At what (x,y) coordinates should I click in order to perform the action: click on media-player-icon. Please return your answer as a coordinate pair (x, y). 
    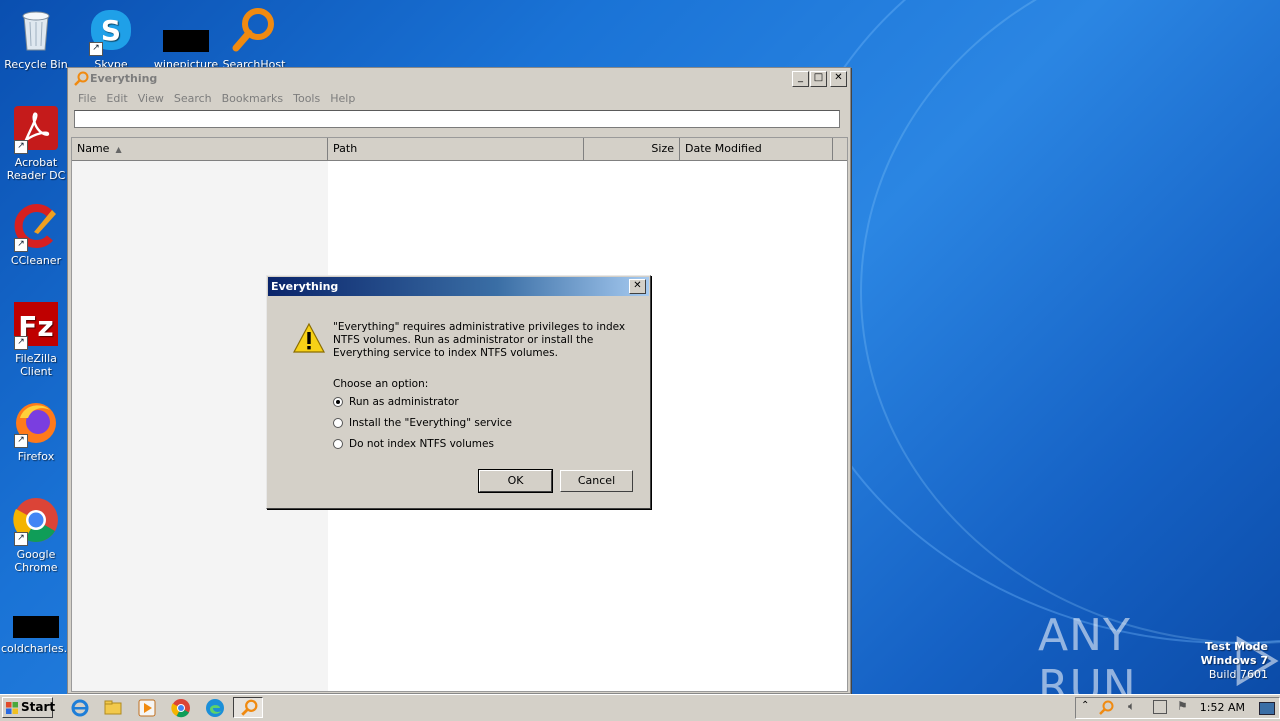
    Looking at the image, I should click on (147, 708).